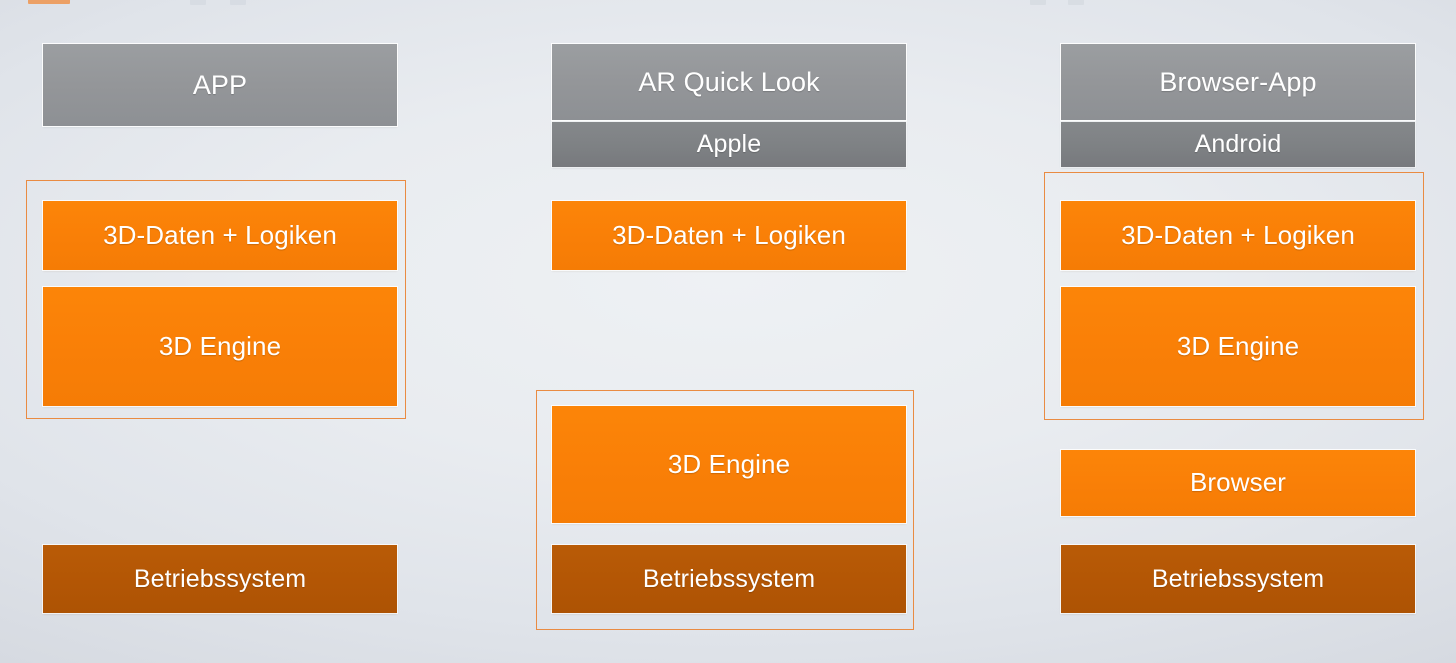  I want to click on box-3d-data-middle: 3D-Daten + Logiken, so click(729, 235).